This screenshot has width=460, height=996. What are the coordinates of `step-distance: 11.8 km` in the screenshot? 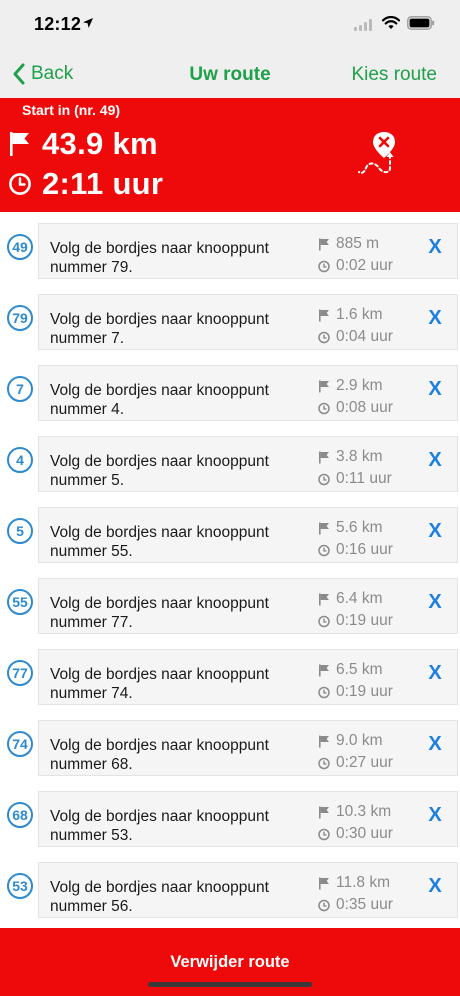 It's located at (368, 883).